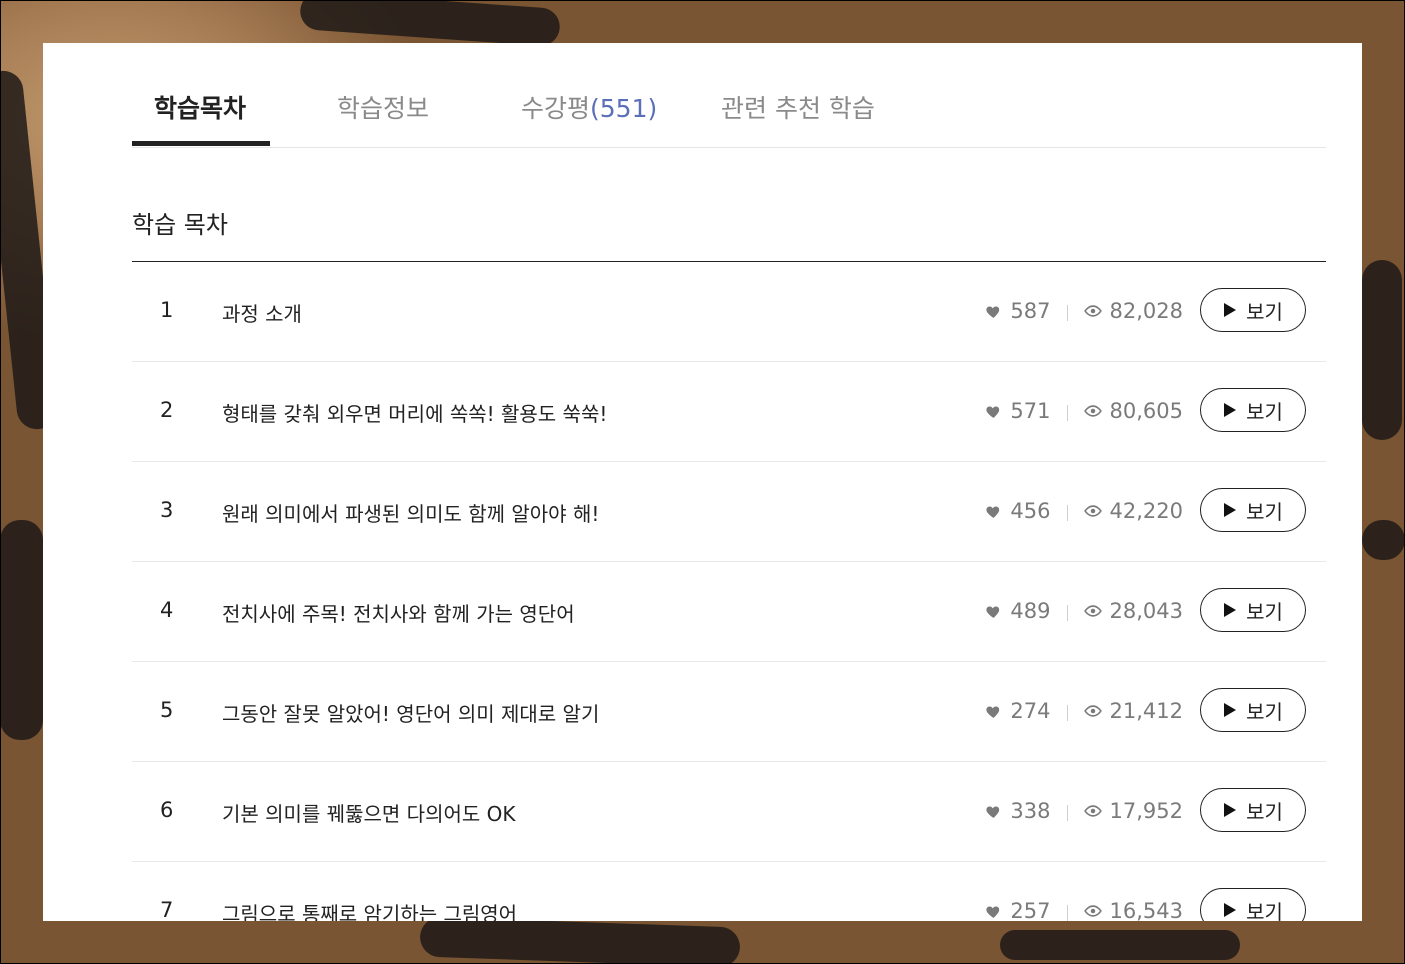 Image resolution: width=1405 pixels, height=964 pixels. I want to click on lesson-stats: 456 42,220, so click(1084, 511).